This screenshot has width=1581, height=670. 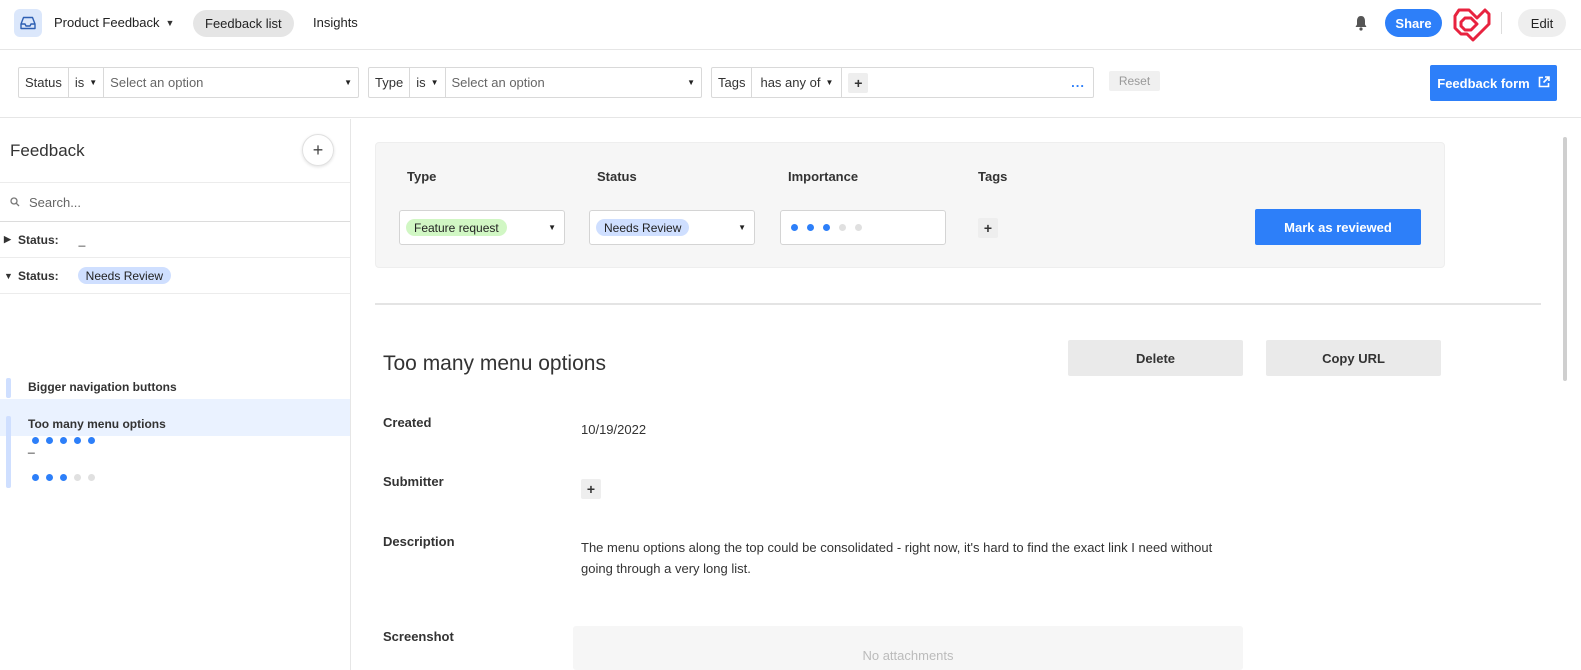 What do you see at coordinates (993, 176) in the screenshot?
I see `tags-field-label: Tags` at bounding box center [993, 176].